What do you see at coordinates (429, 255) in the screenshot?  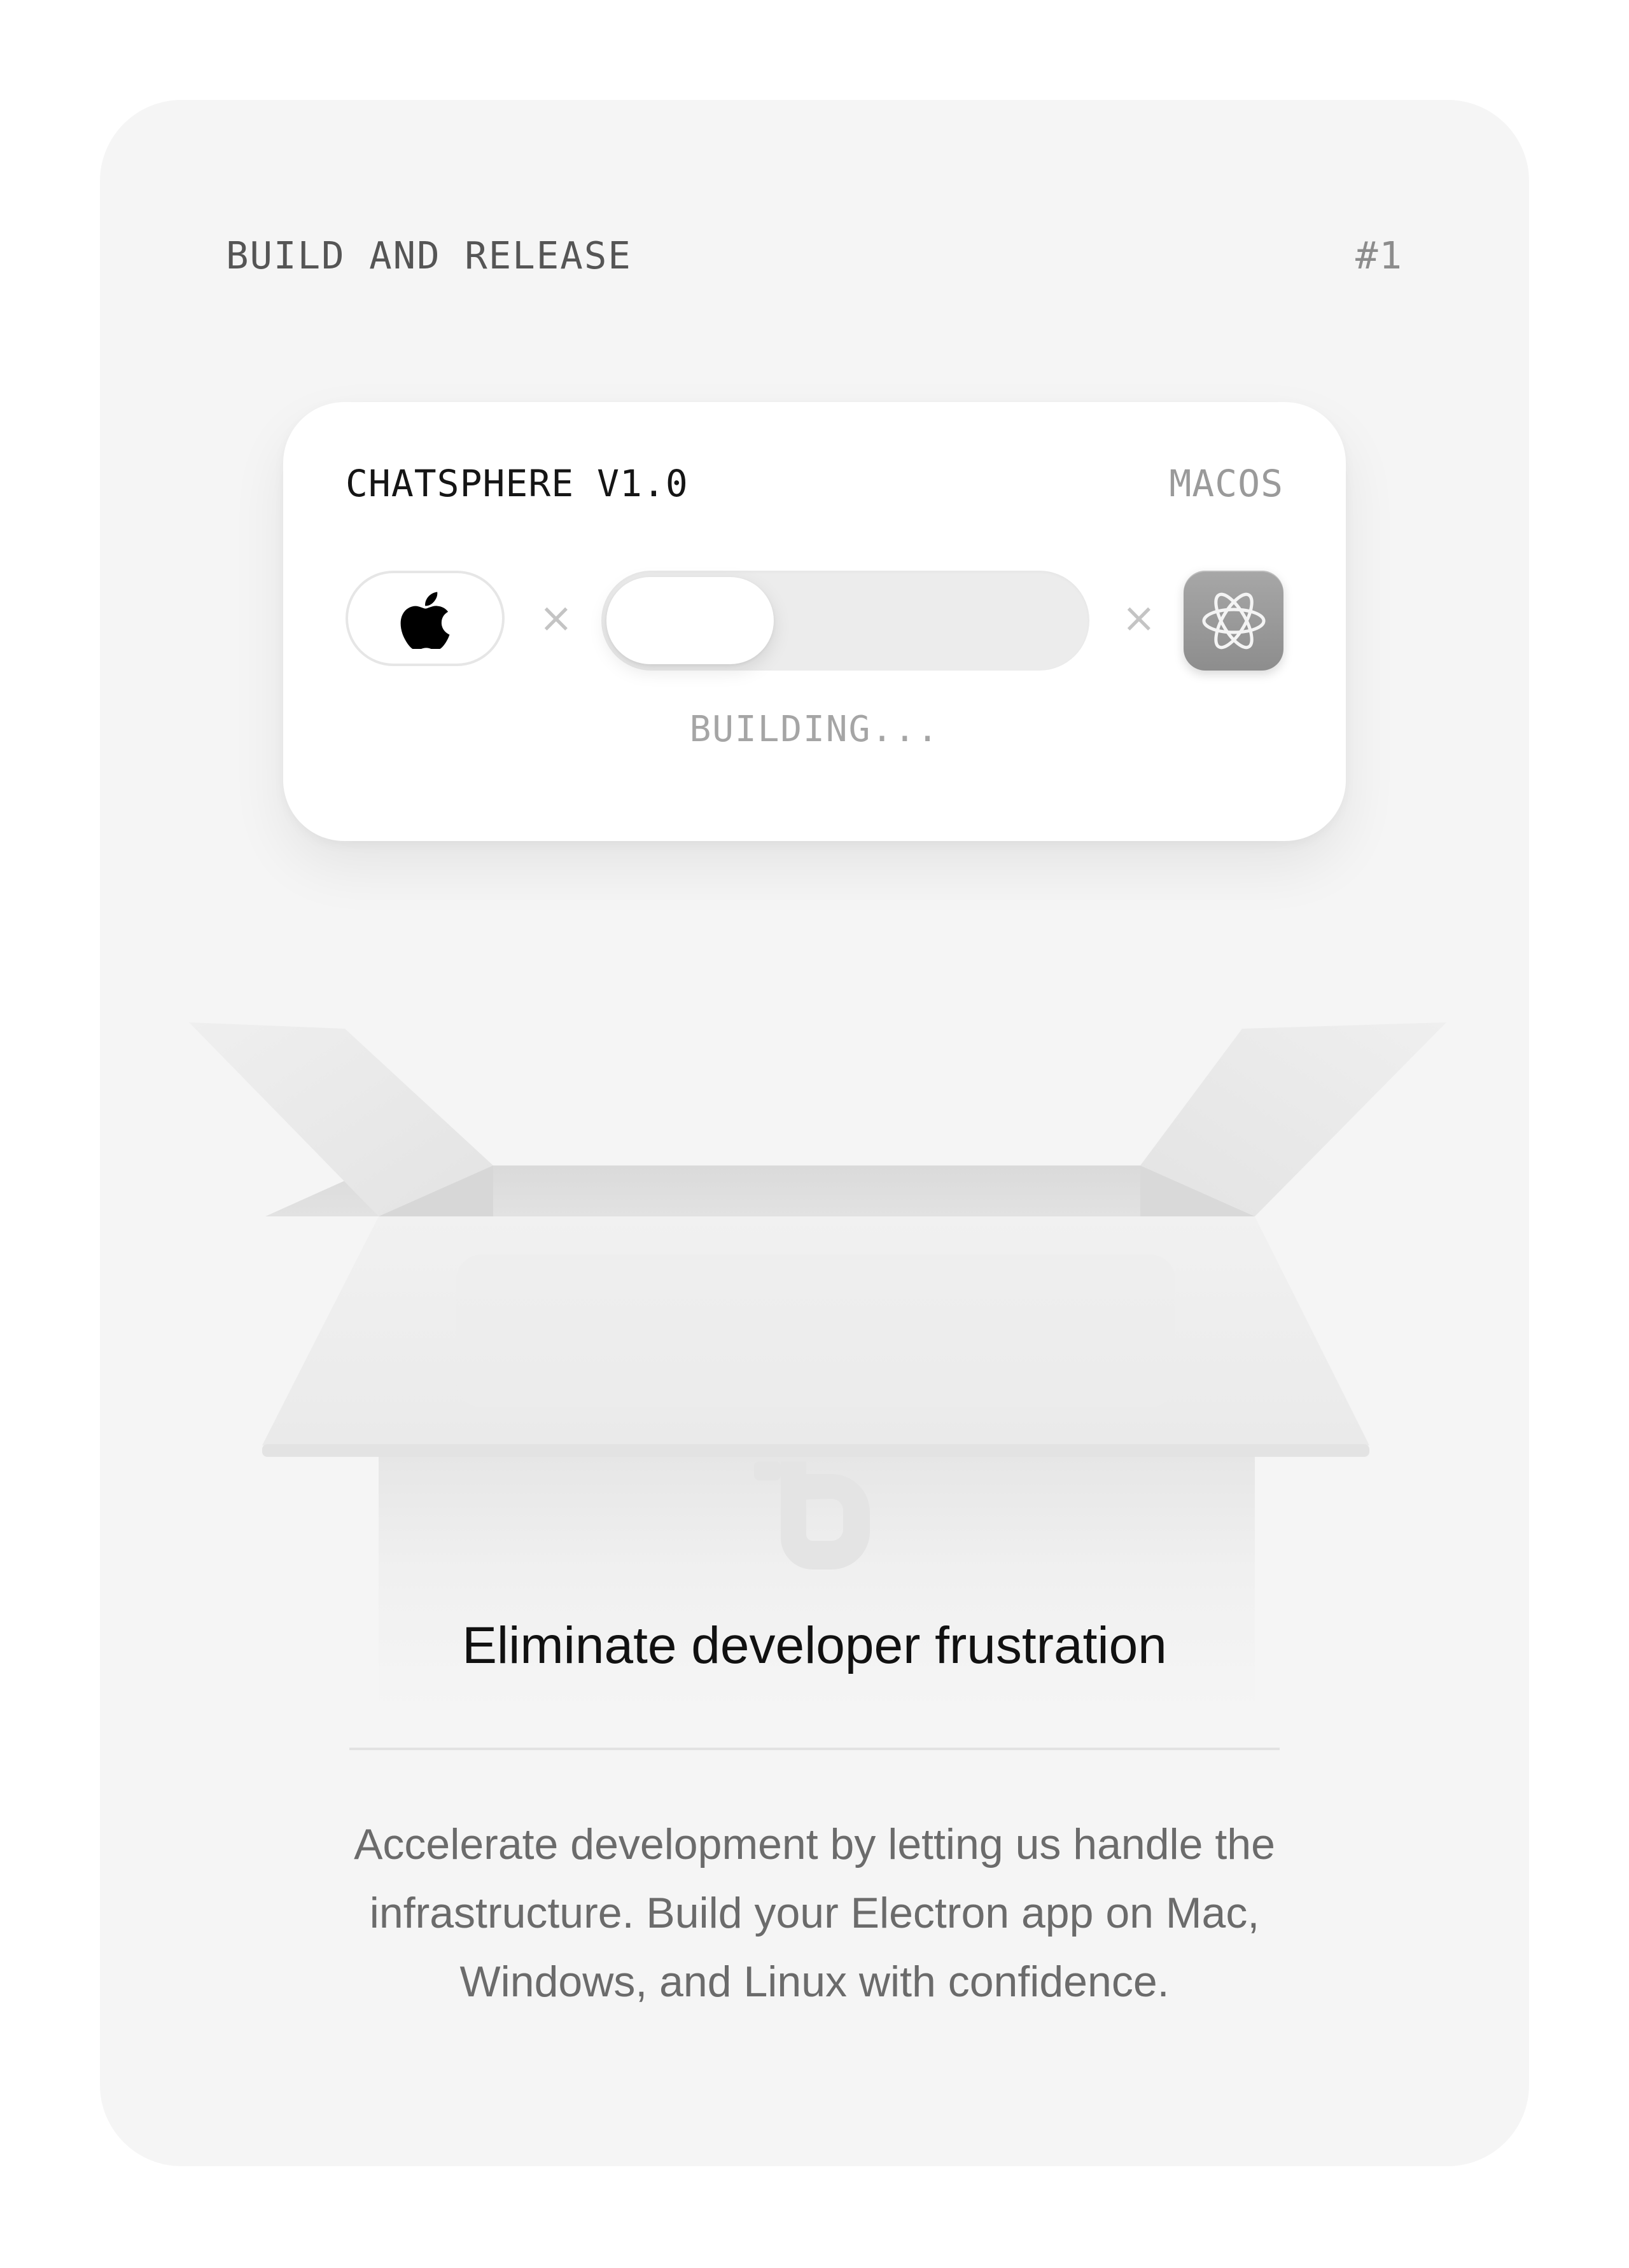 I see `section-eyebrow: BUILD AND RELEASE` at bounding box center [429, 255].